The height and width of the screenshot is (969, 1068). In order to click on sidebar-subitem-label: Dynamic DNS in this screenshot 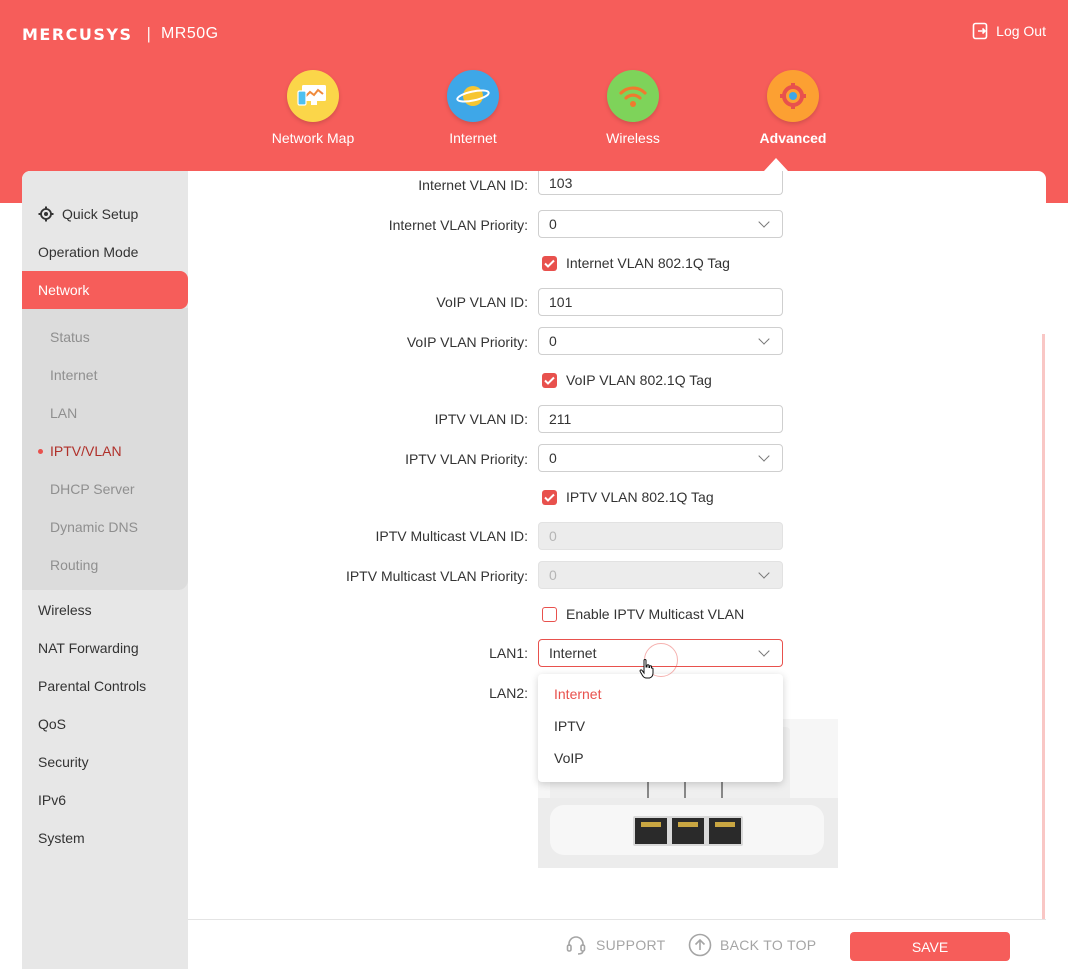, I will do `click(94, 527)`.